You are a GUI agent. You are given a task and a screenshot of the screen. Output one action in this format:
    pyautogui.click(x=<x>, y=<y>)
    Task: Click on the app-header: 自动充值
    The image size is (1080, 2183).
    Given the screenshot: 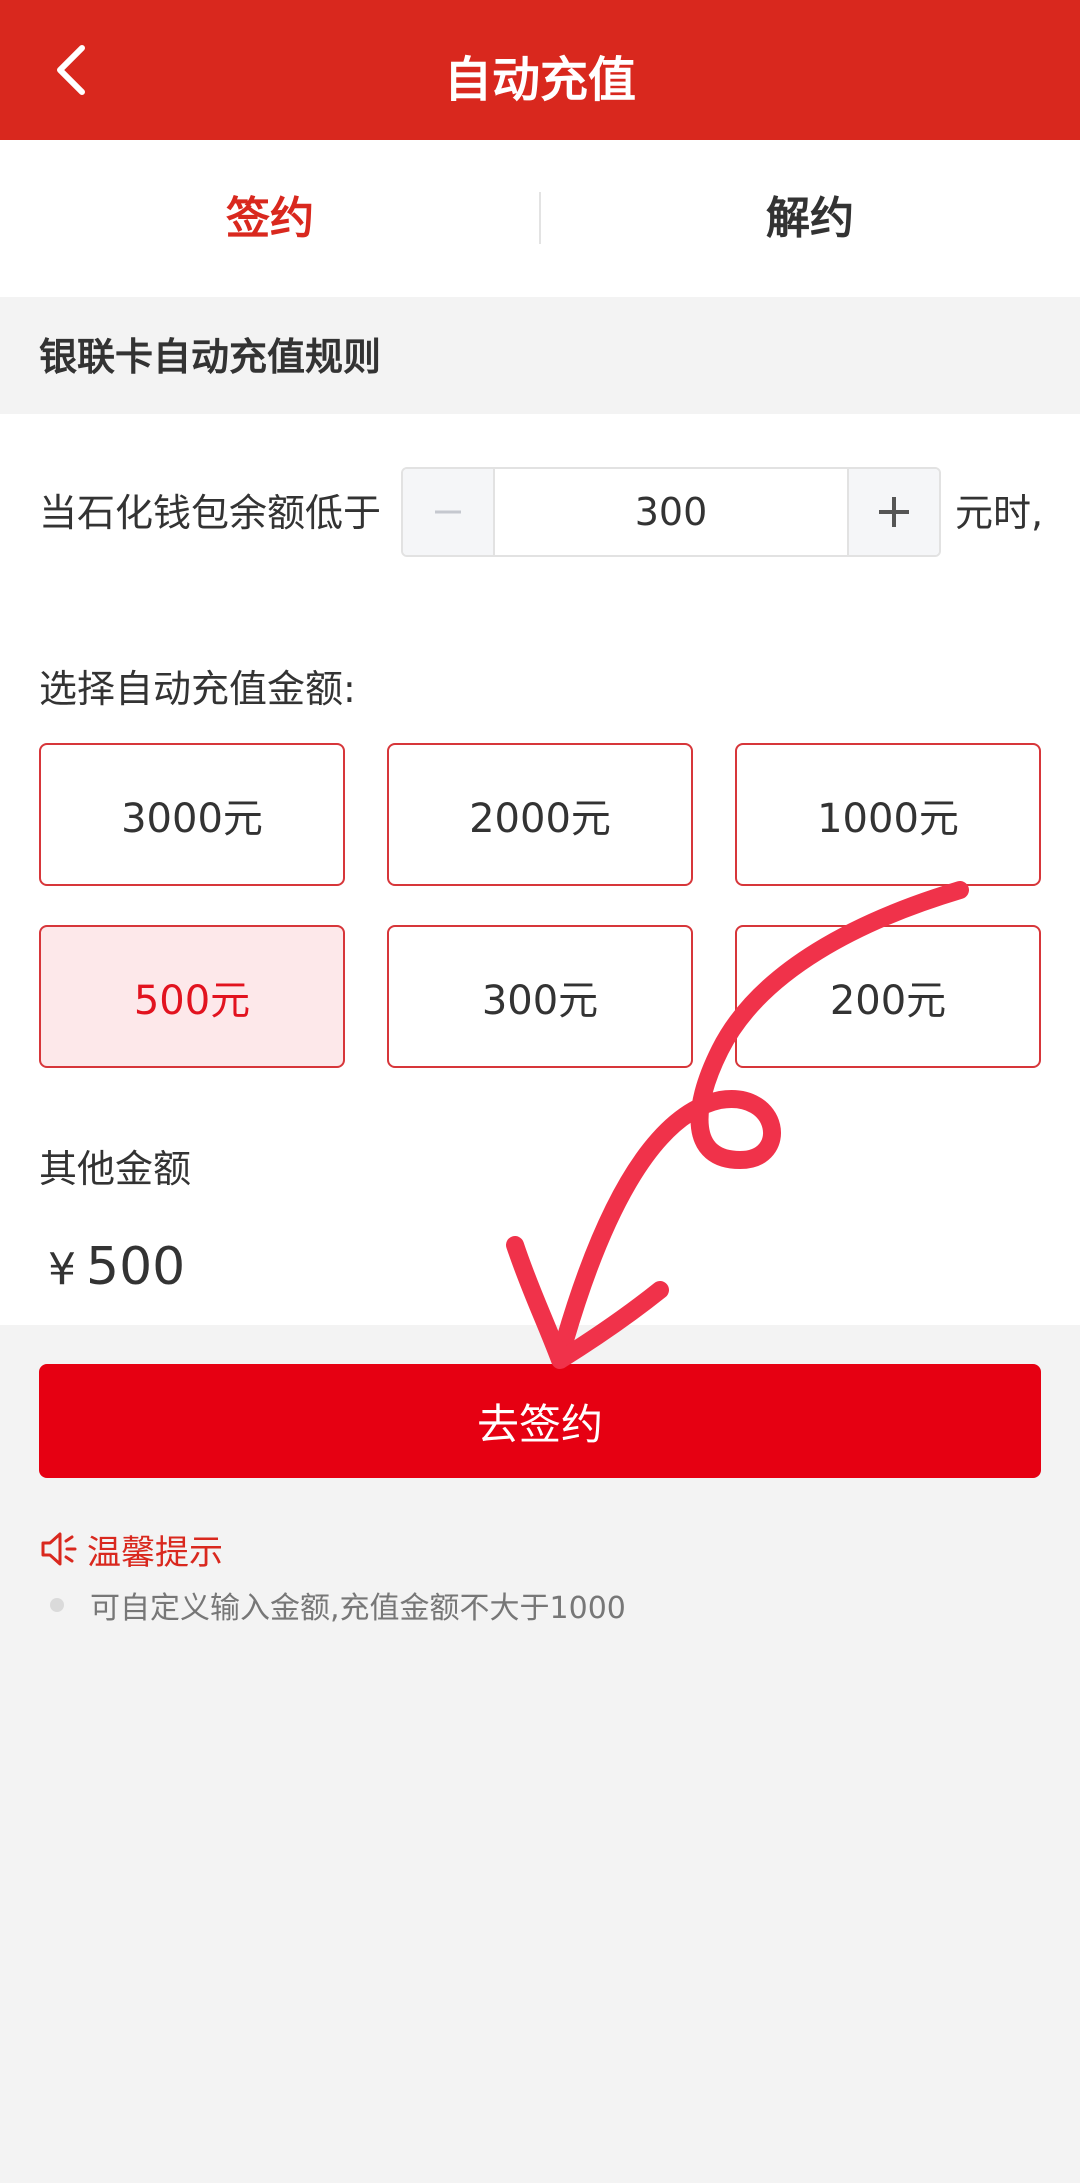 What is the action you would take?
    pyautogui.click(x=540, y=70)
    